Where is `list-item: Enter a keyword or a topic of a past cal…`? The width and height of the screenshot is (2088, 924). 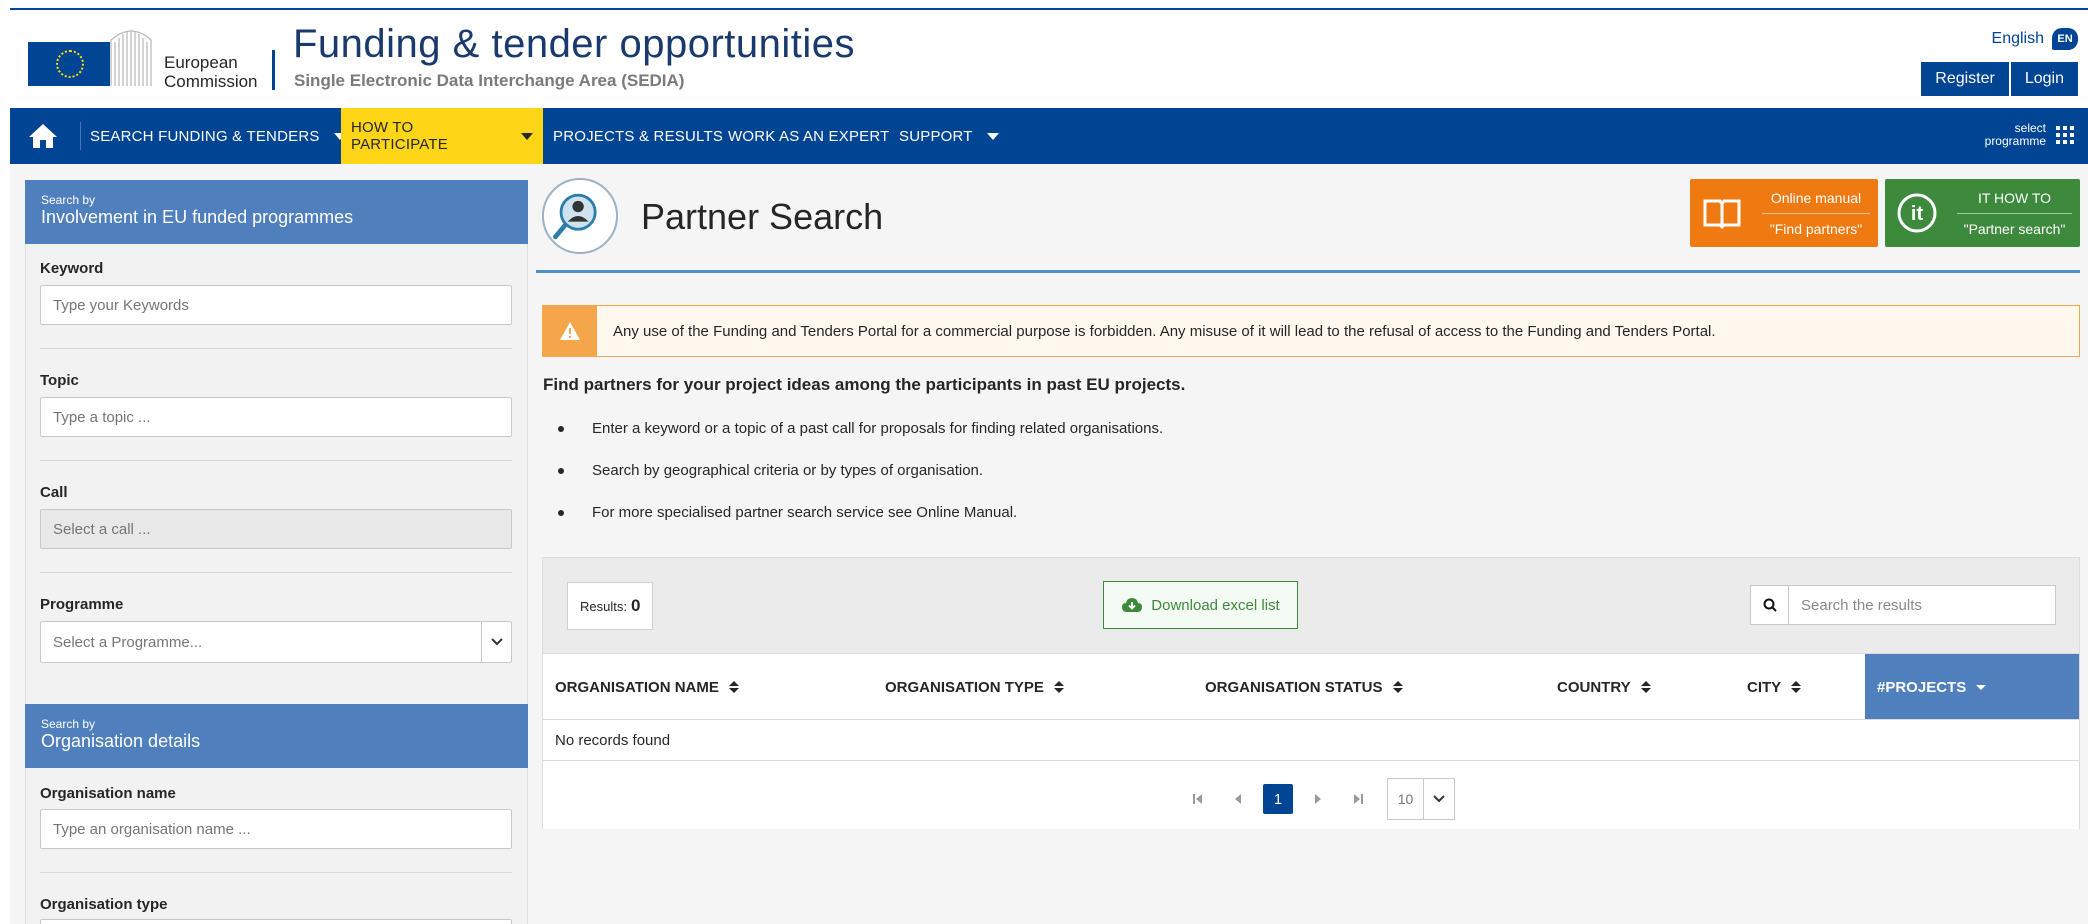 list-item: Enter a keyword or a topic of a past cal… is located at coordinates (860, 441).